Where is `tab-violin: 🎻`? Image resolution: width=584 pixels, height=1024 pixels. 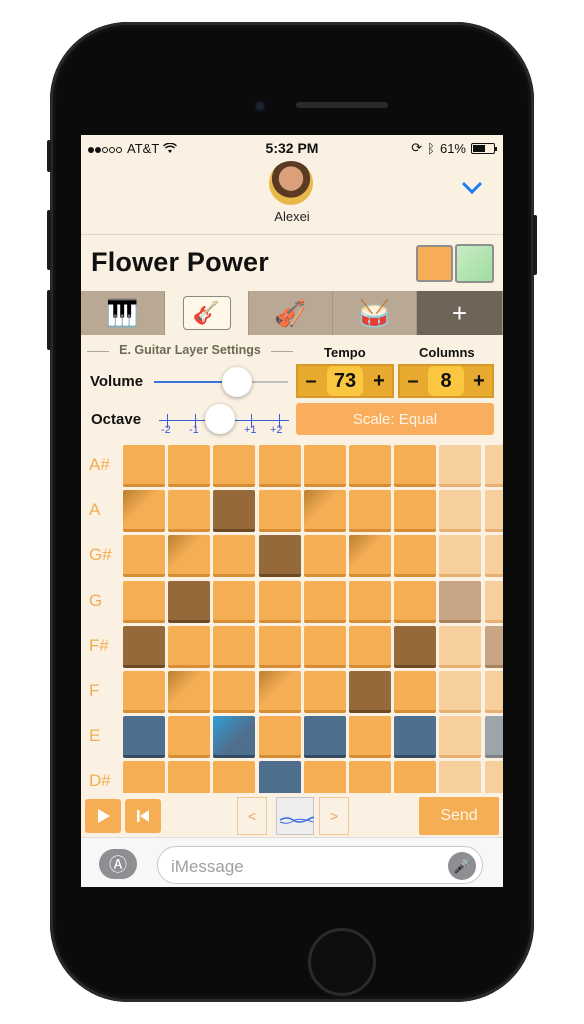 tab-violin: 🎻 is located at coordinates (291, 313).